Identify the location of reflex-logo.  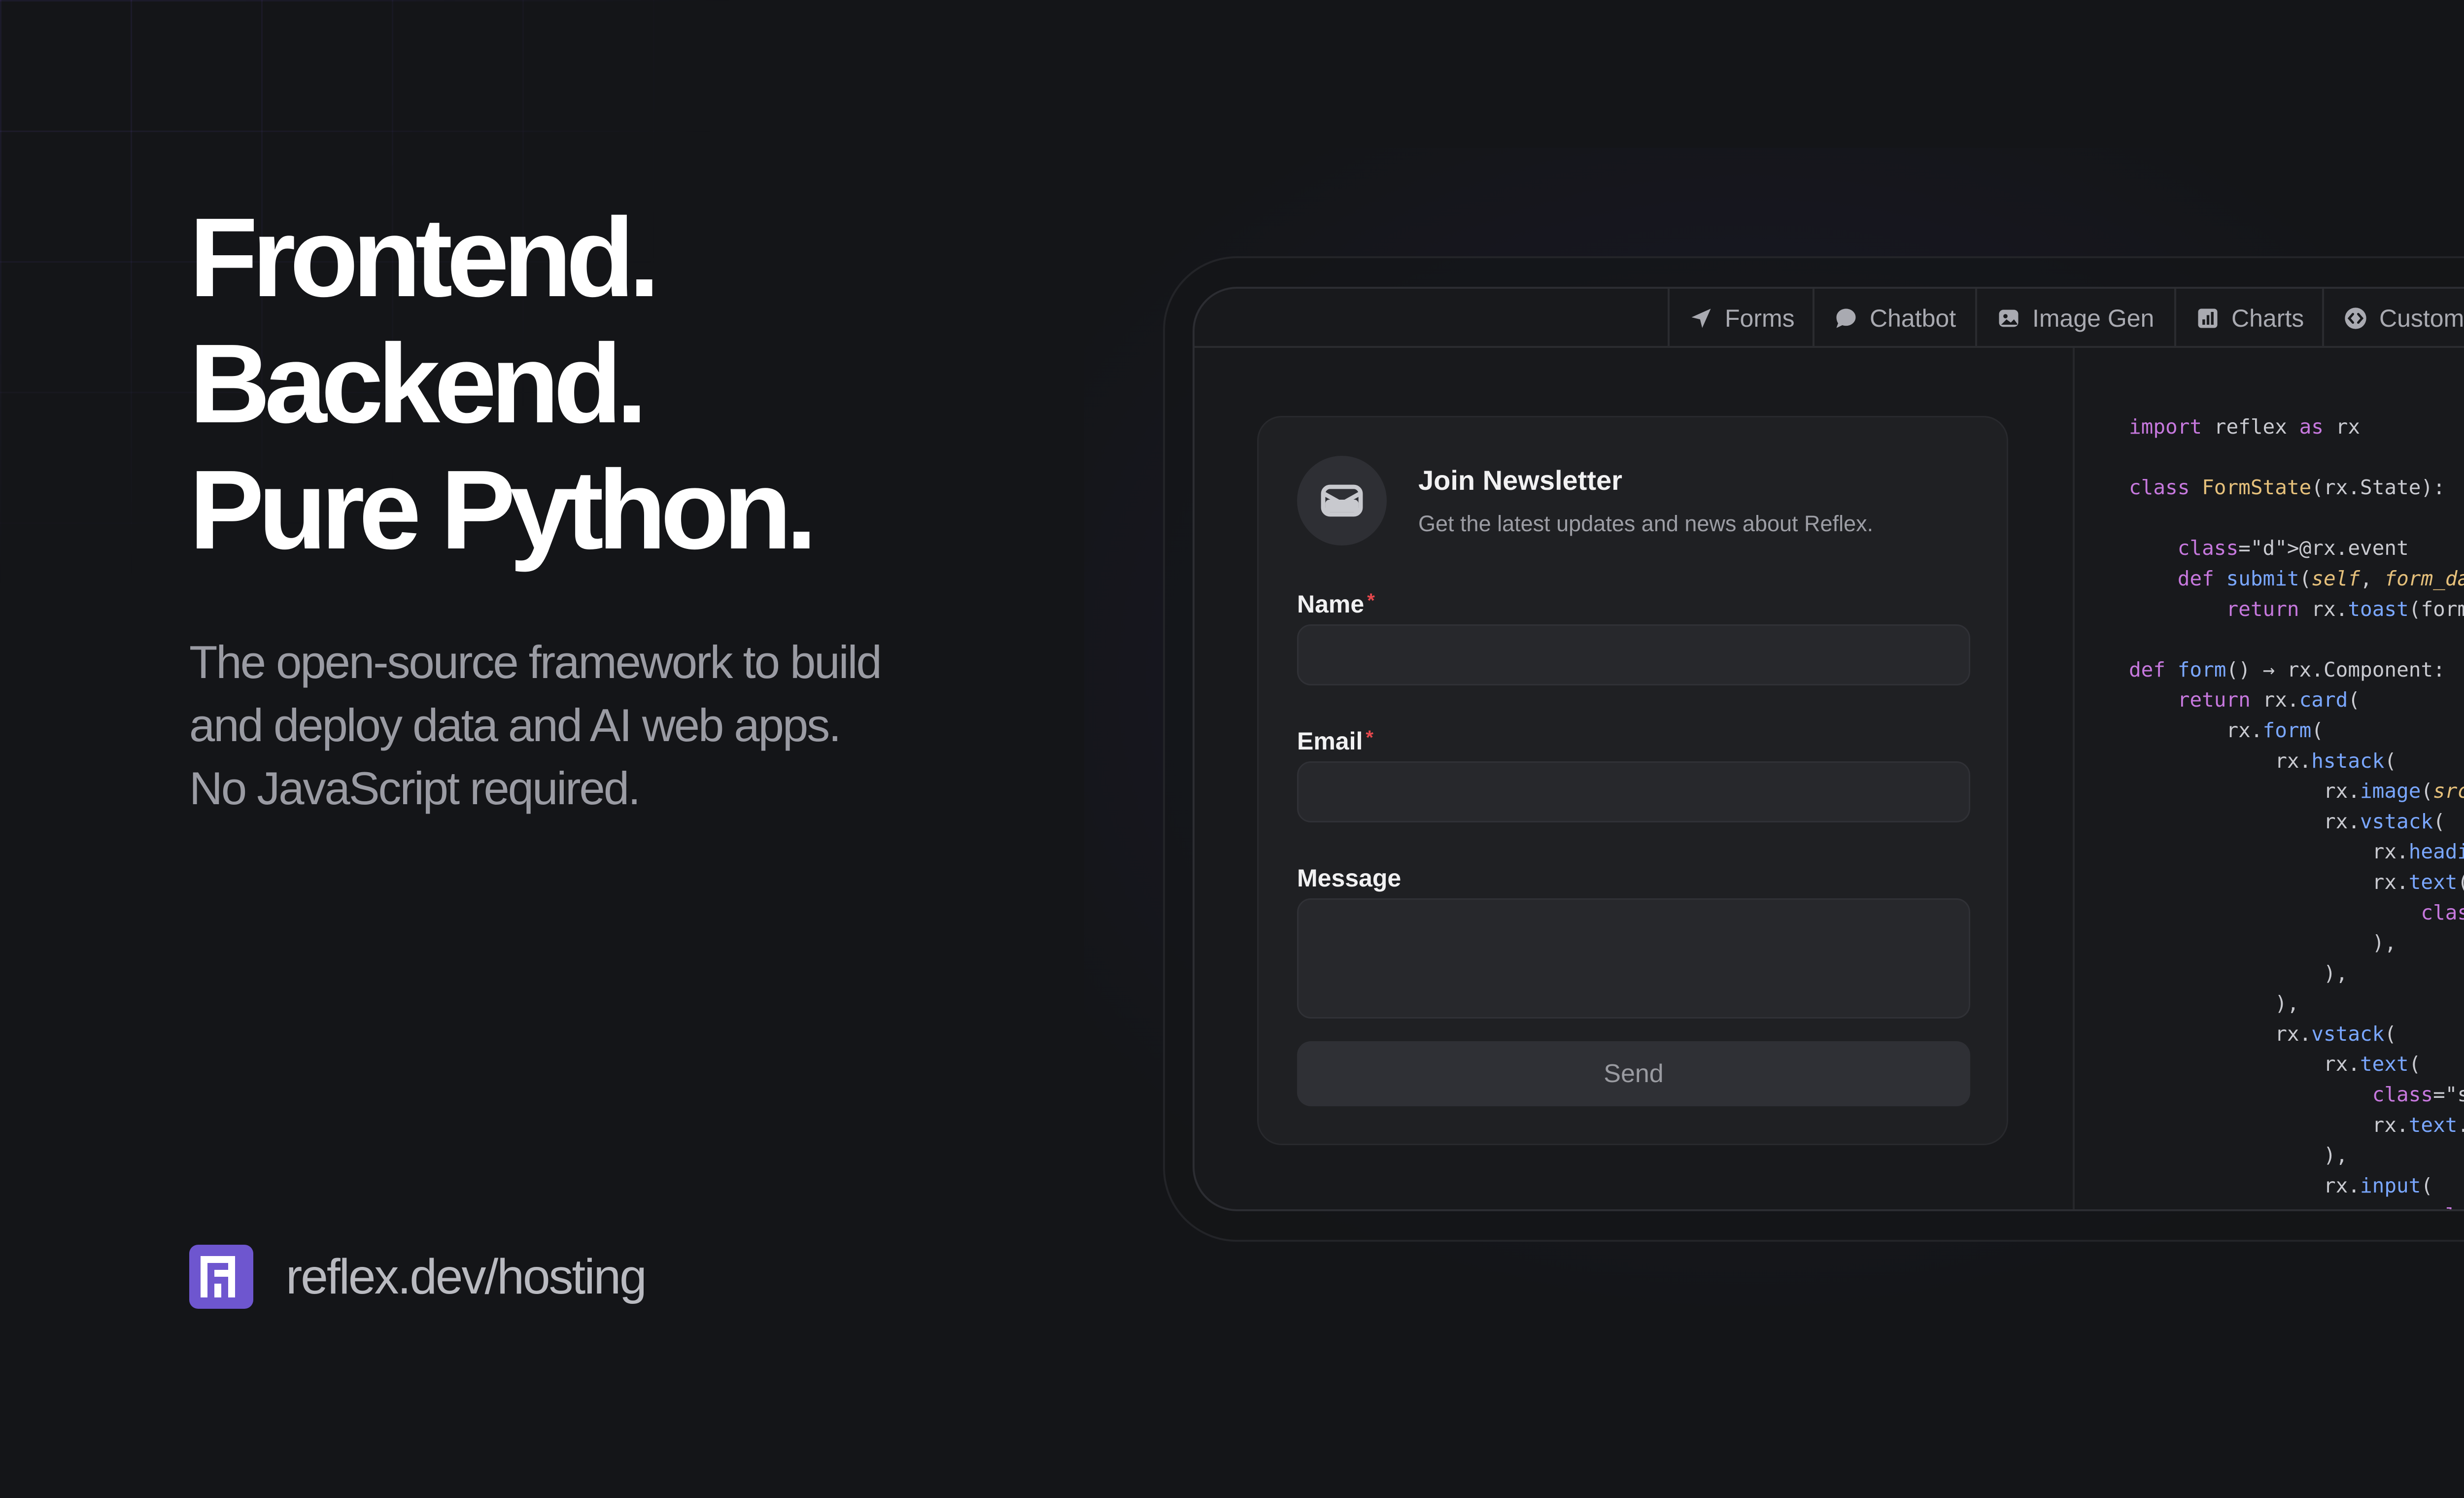
(221, 1277).